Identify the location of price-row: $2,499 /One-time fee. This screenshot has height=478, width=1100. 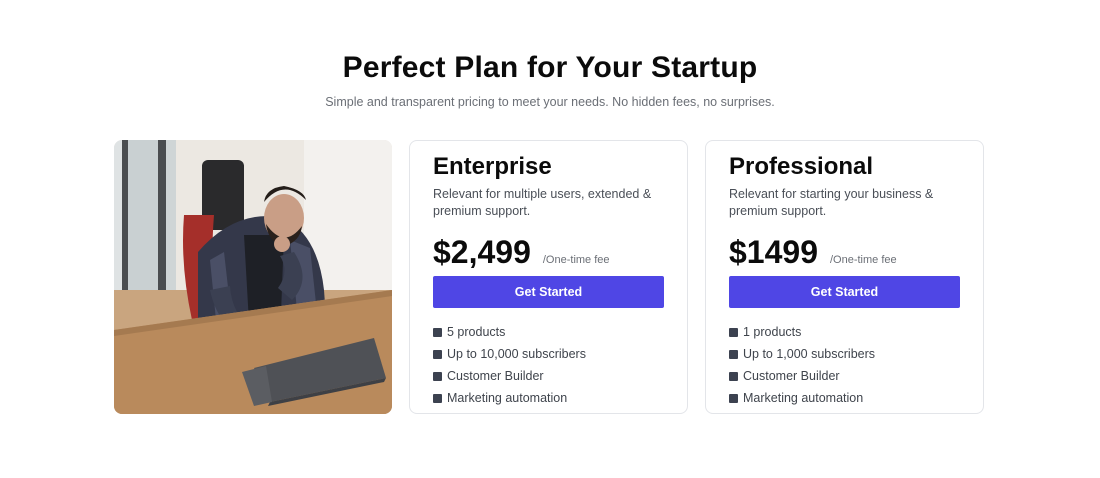
(548, 252).